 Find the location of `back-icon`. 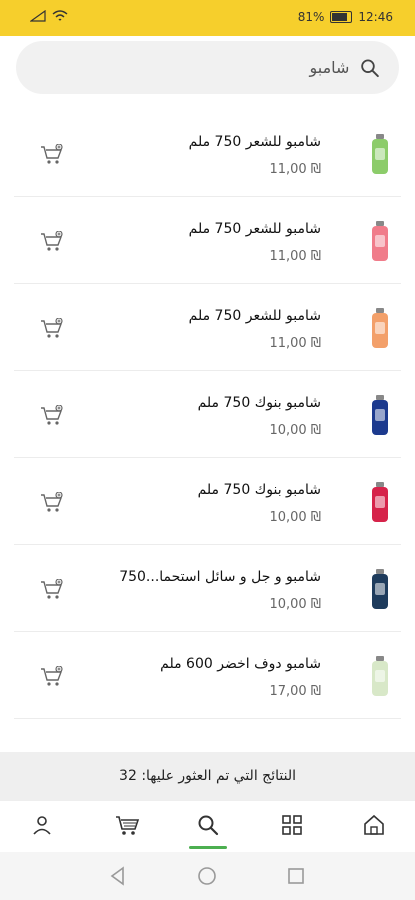

back-icon is located at coordinates (118, 876).